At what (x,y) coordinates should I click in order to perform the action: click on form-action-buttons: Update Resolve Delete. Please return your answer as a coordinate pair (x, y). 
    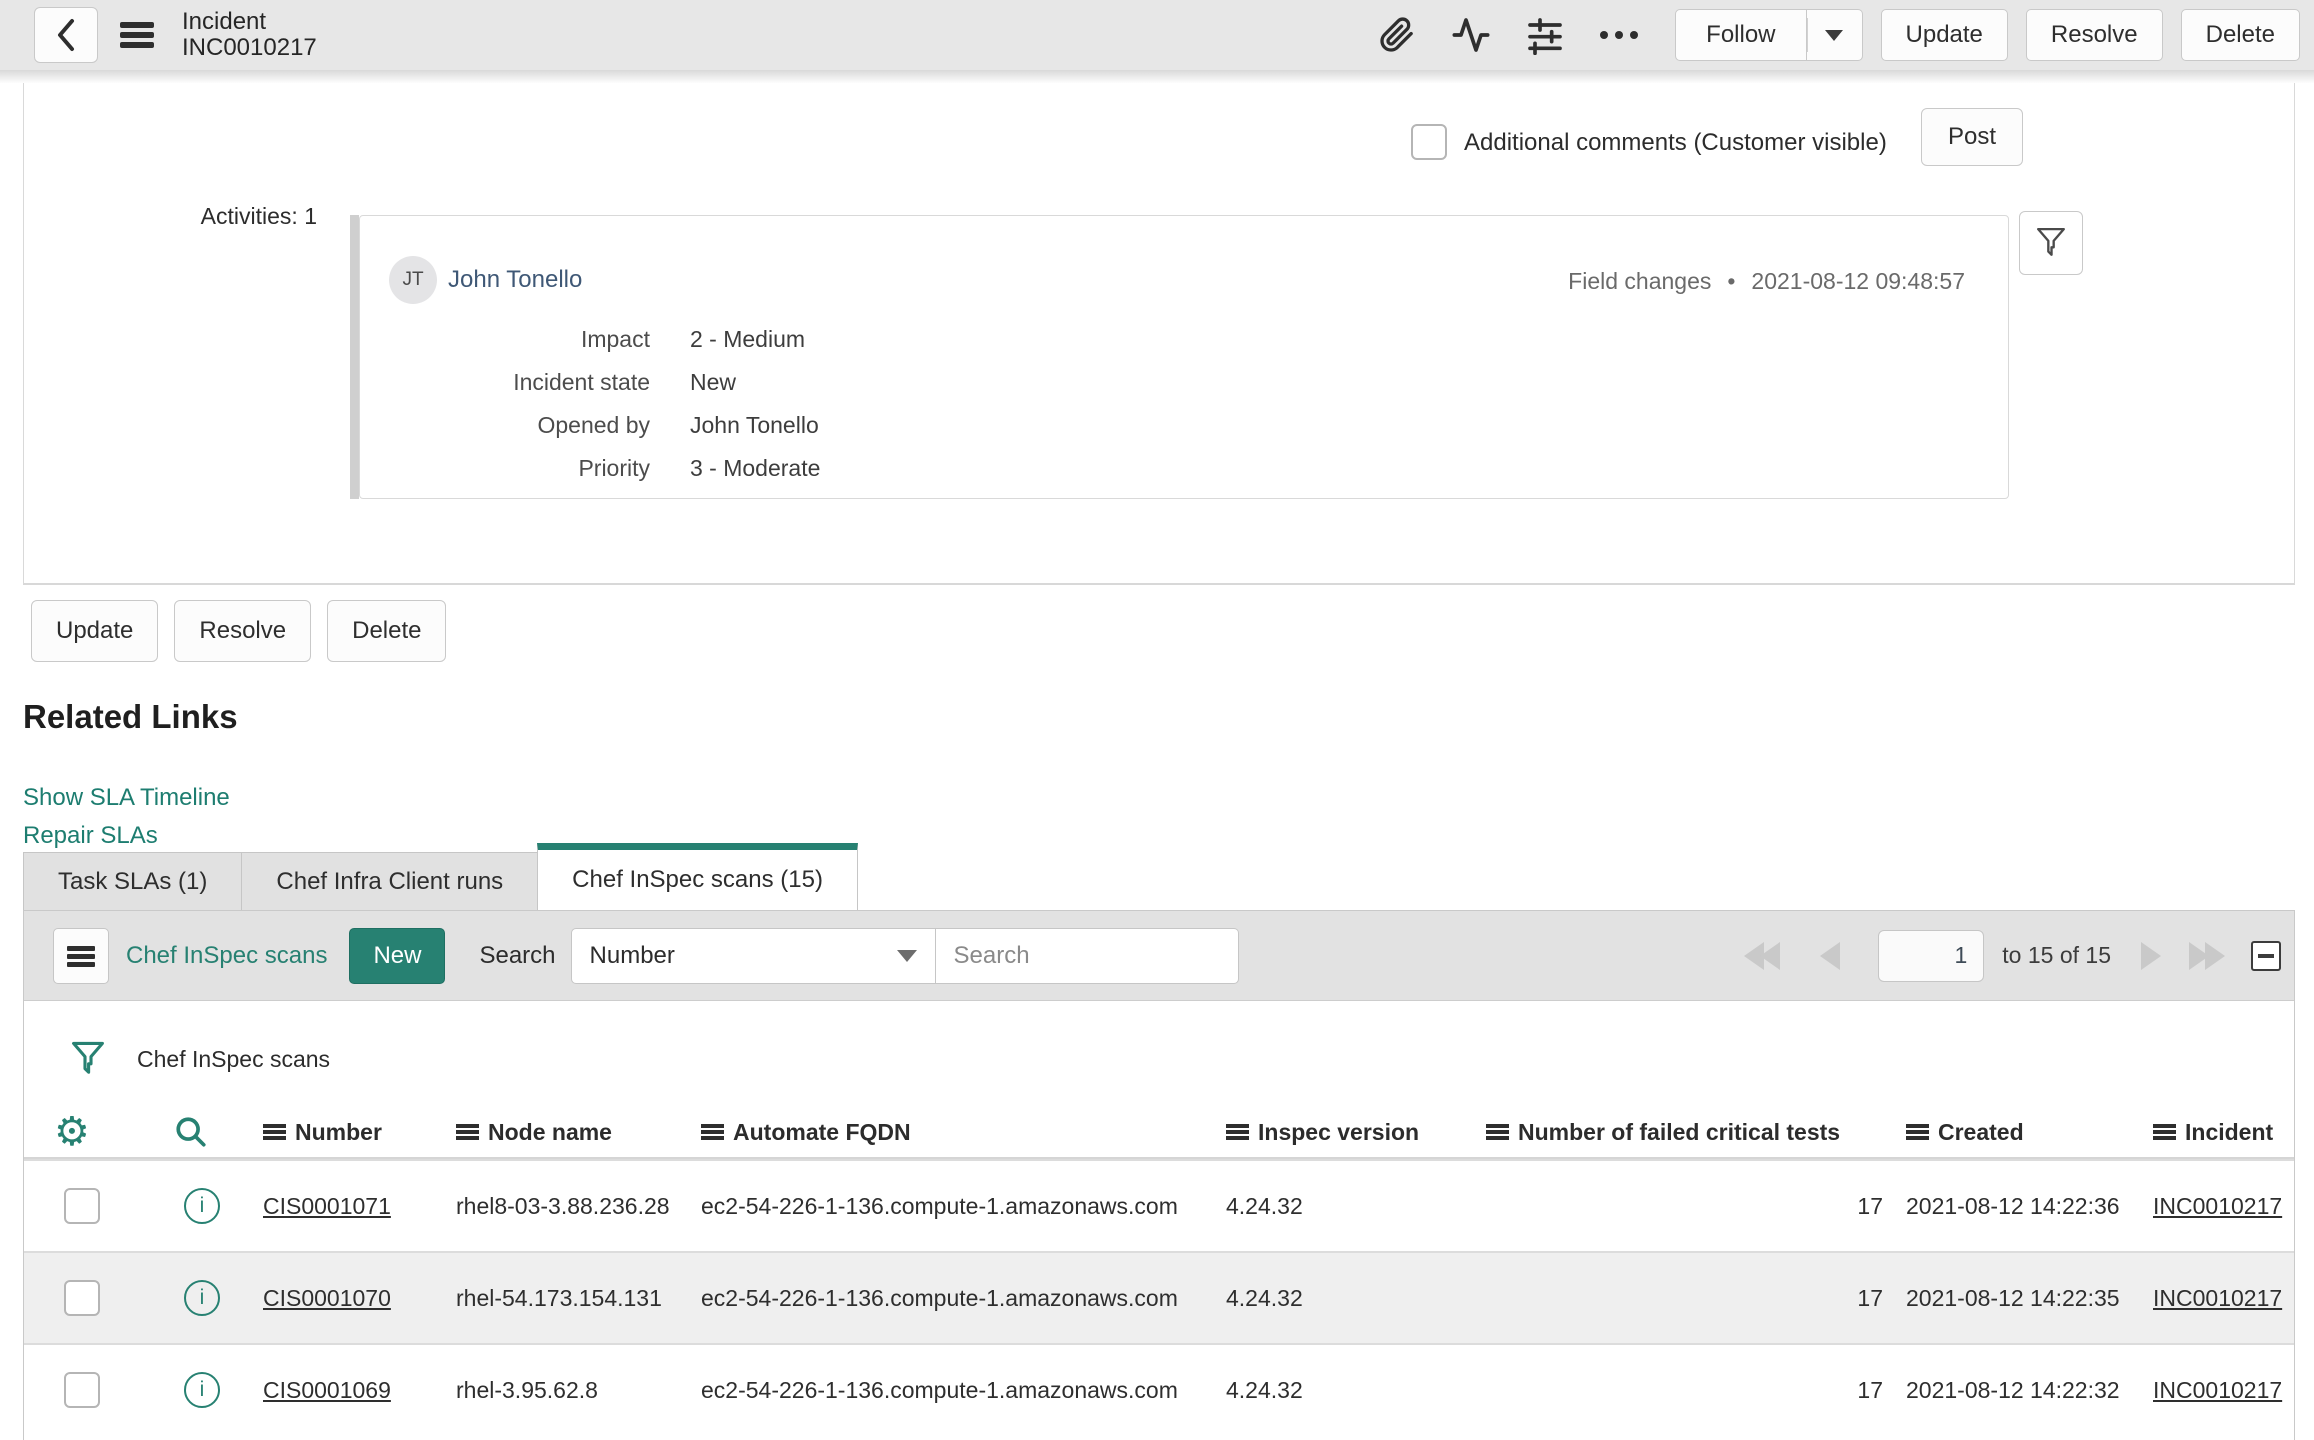
    Looking at the image, I should click on (239, 631).